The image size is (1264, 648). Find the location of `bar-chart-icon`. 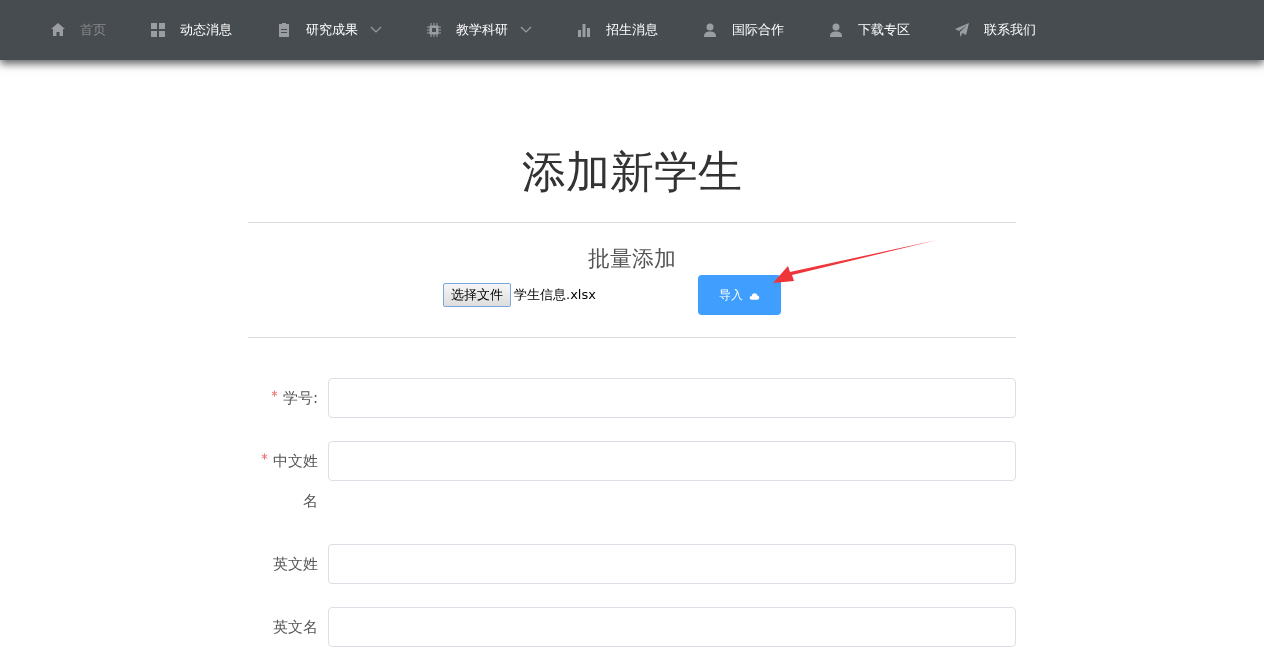

bar-chart-icon is located at coordinates (584, 30).